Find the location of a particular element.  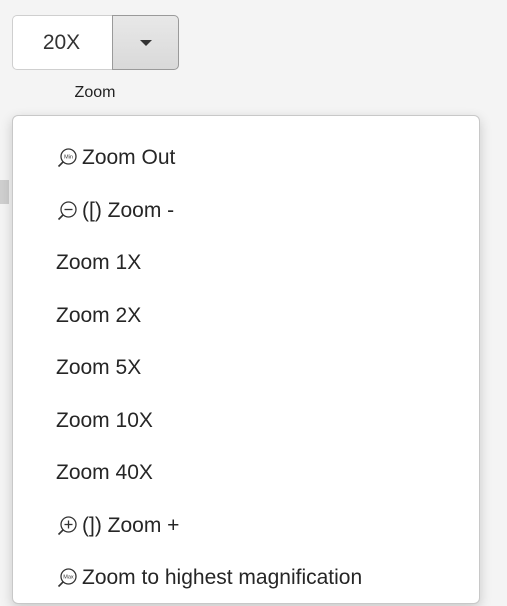

menu-item-zoom-plus: (]) Zoom + is located at coordinates (246, 526).